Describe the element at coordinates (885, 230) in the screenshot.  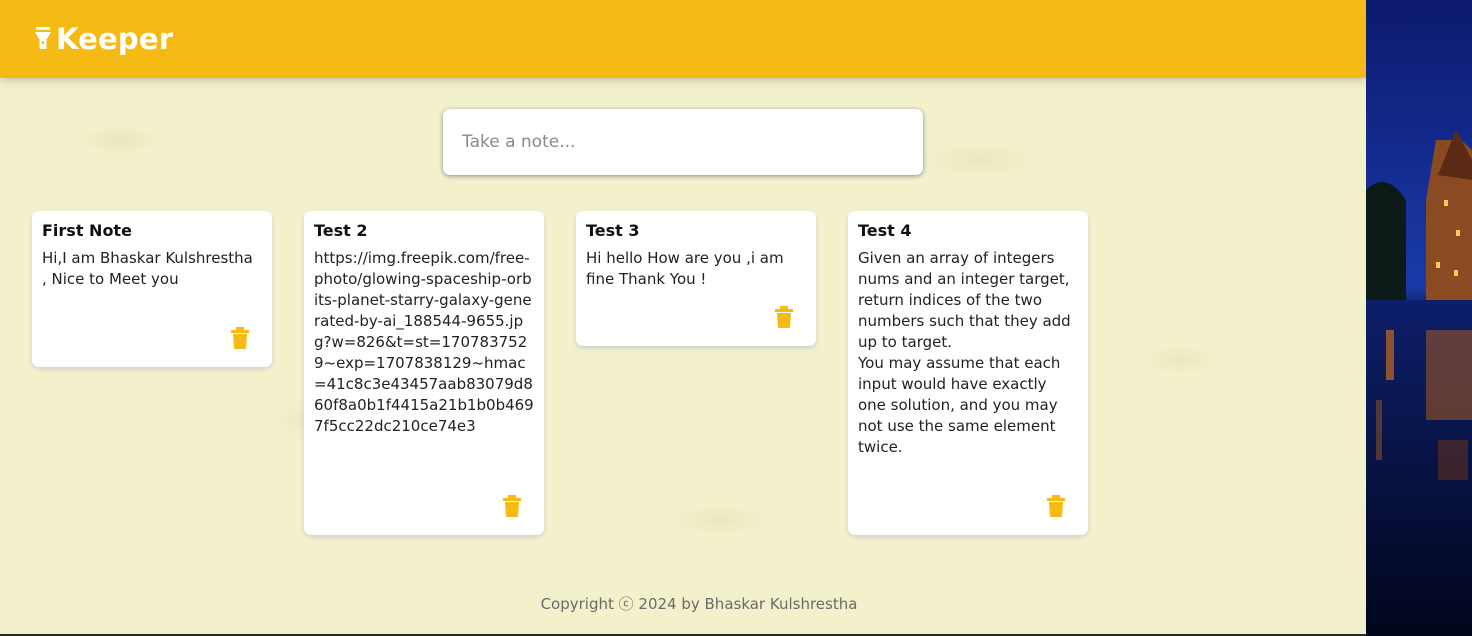
I see `note-title: Test 4` at that location.